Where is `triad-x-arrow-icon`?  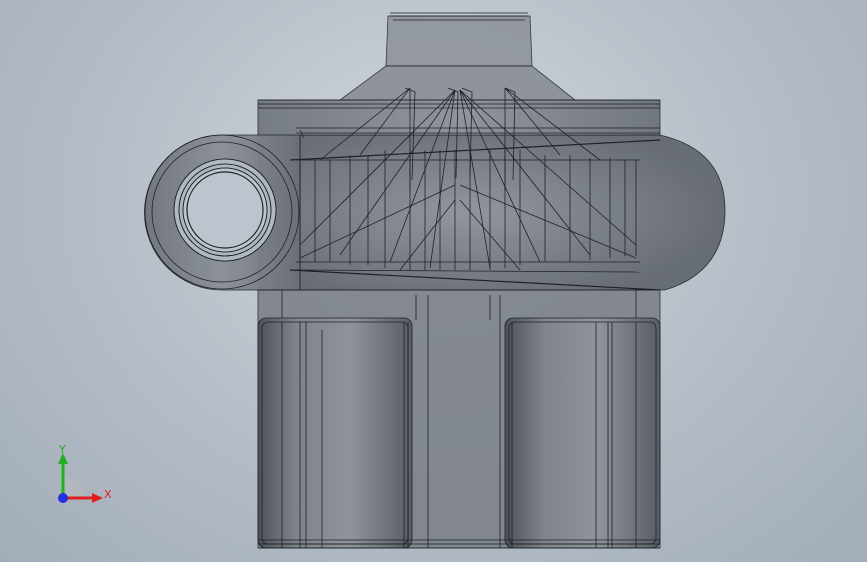
triad-x-arrow-icon is located at coordinates (97, 498).